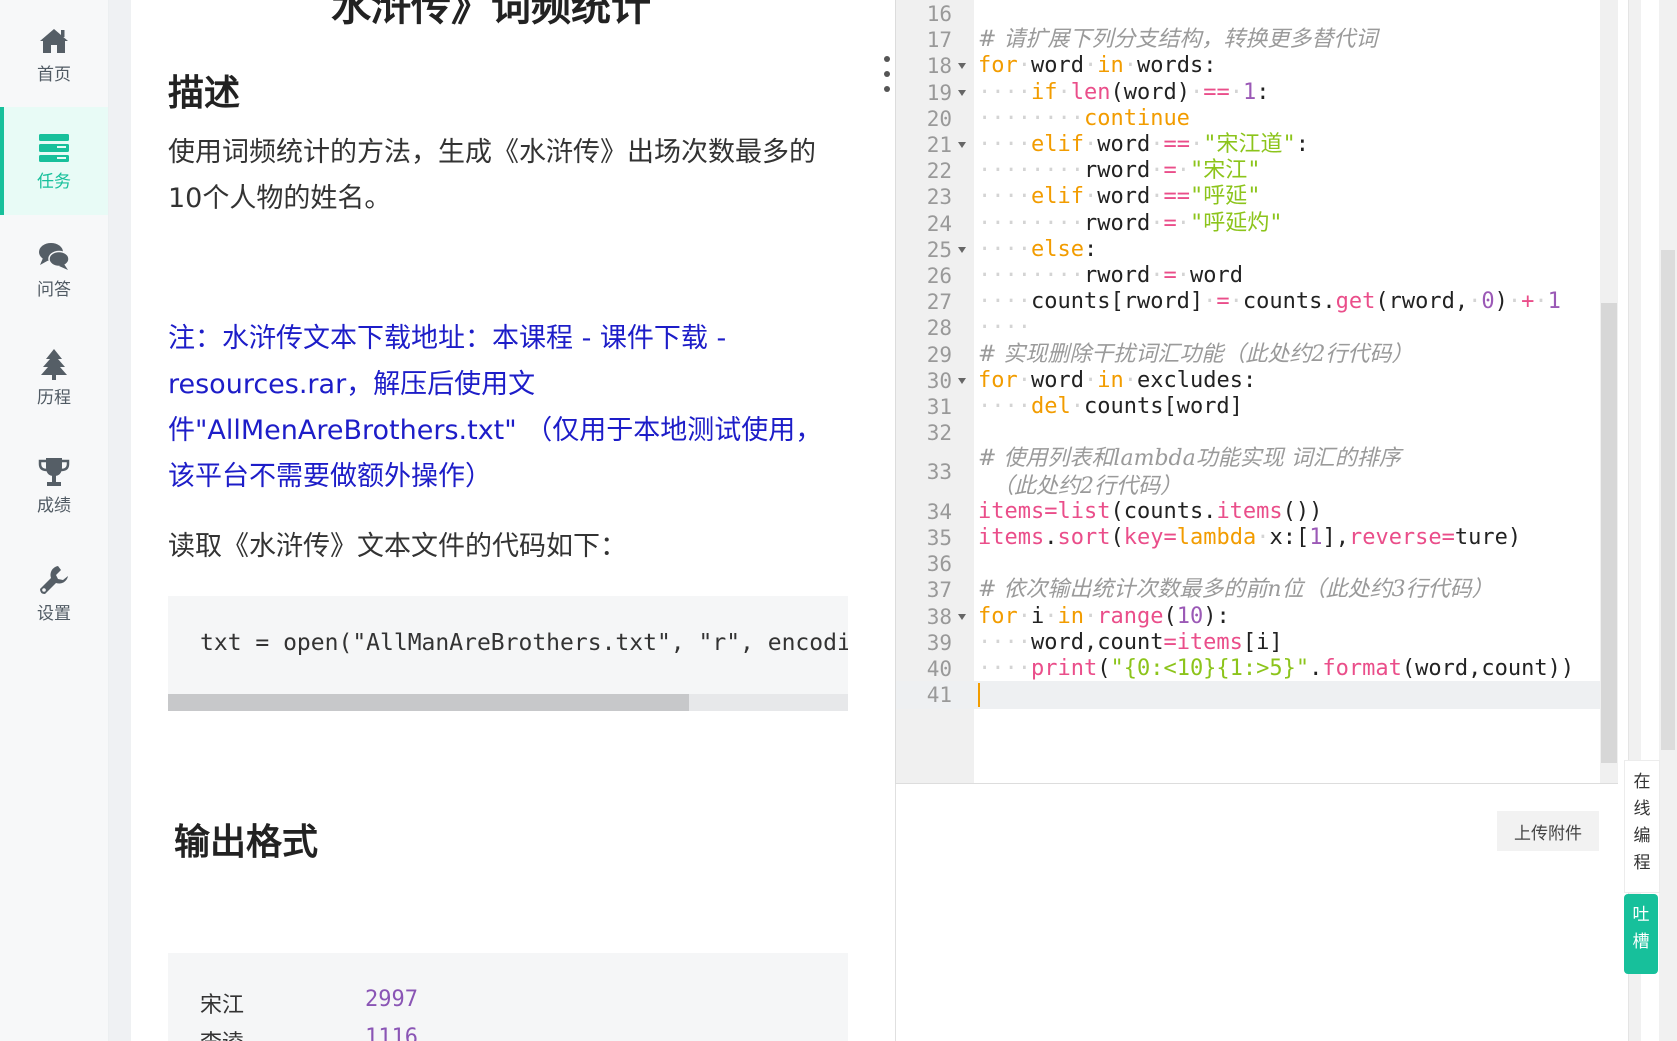 This screenshot has height=1041, width=1677. Describe the element at coordinates (54, 471) in the screenshot. I see `trophy-icon` at that location.